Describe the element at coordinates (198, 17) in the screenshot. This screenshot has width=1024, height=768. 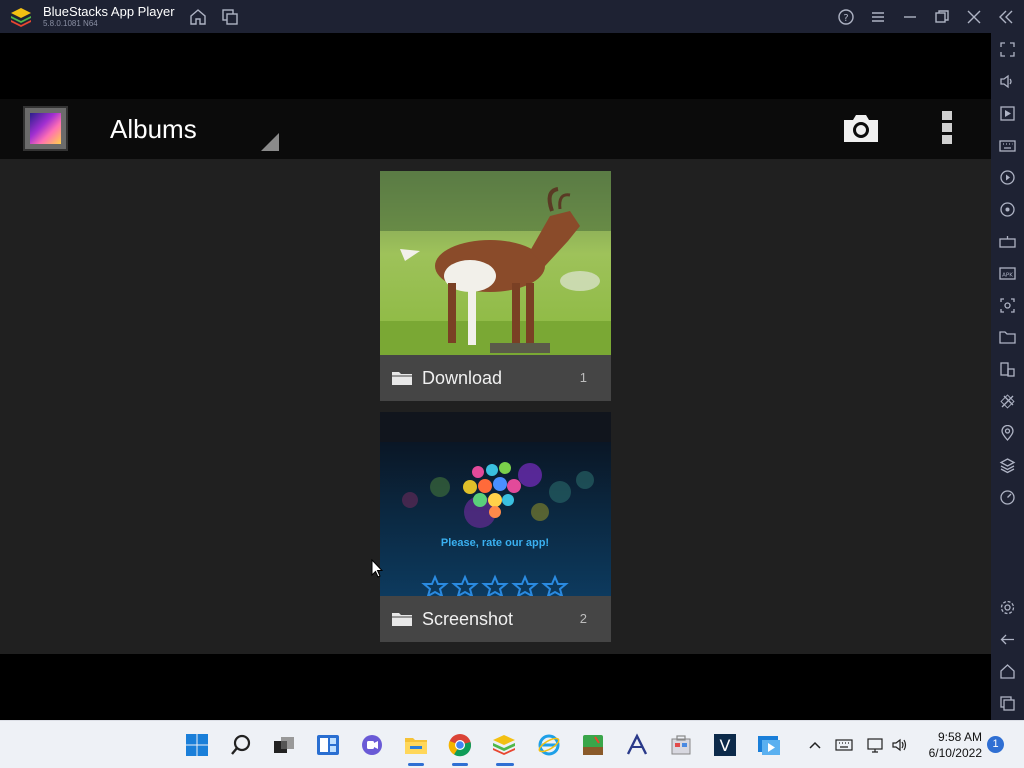
I see `home-icon` at that location.